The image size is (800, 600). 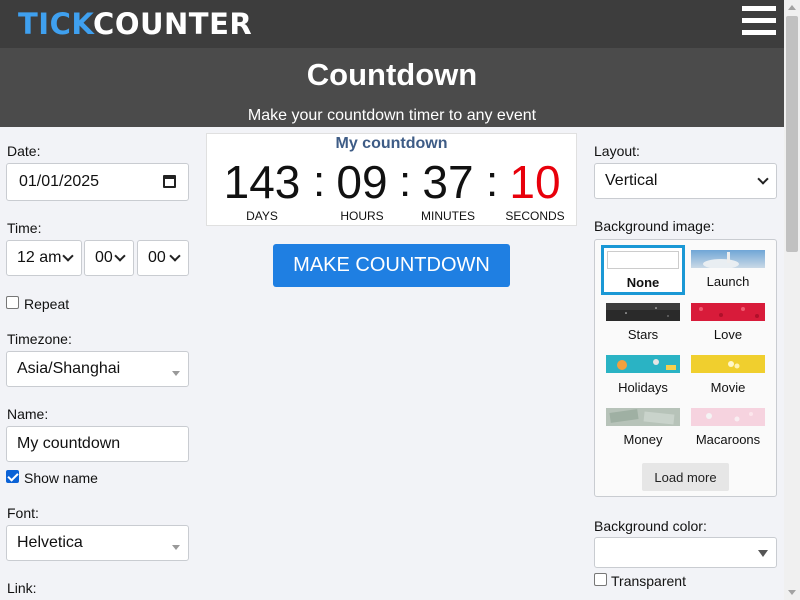 I want to click on seconds-value: 10, so click(x=535, y=182).